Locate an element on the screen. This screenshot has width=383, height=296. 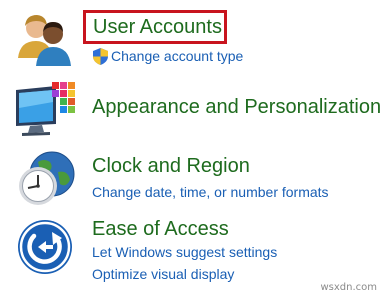
clock-globe-icon is located at coordinates (46, 179).